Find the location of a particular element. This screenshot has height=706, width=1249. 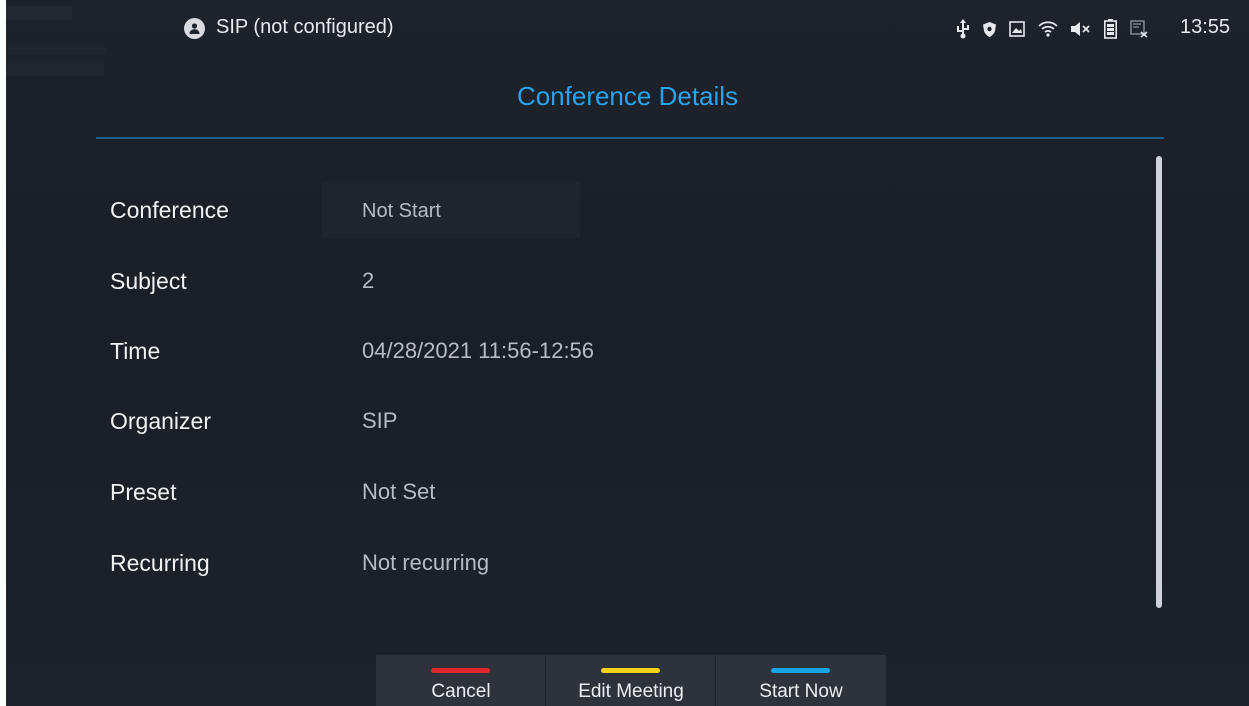

detail-label: Conference is located at coordinates (169, 210).